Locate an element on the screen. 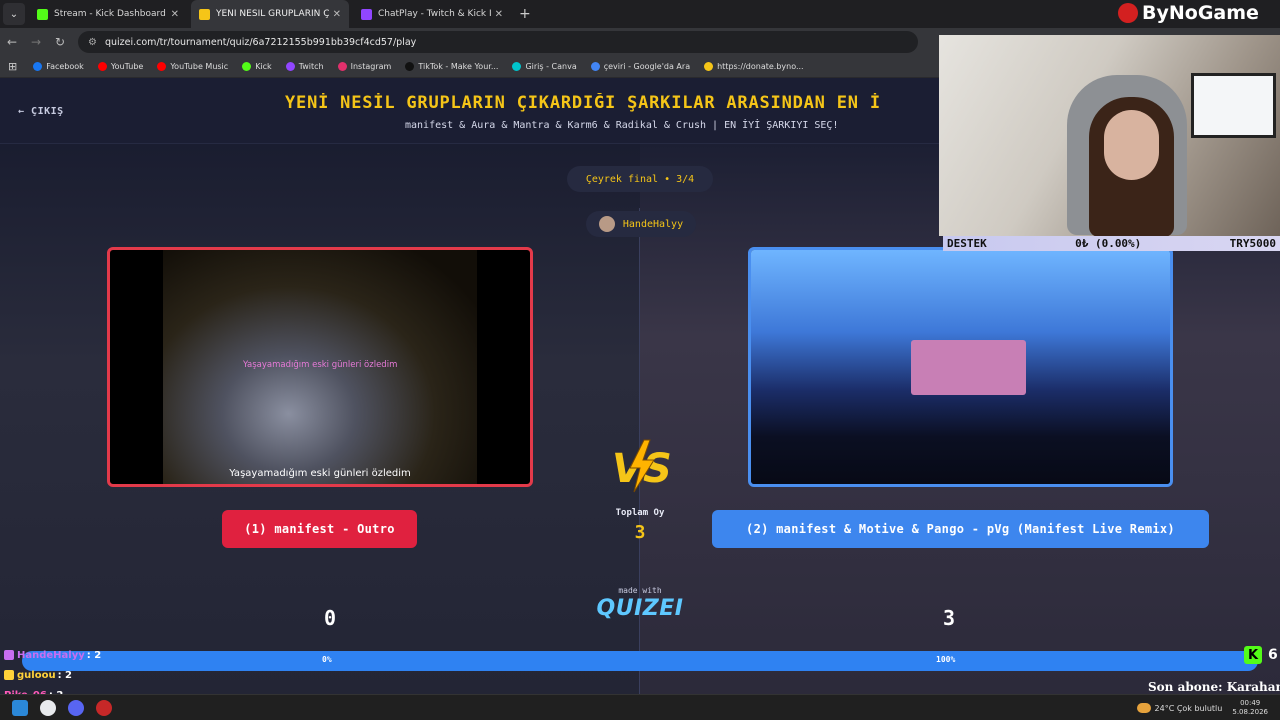 Image resolution: width=1280 pixels, height=720 pixels. chat-vote-item: HandeHalyy : 2 is located at coordinates (52, 655).